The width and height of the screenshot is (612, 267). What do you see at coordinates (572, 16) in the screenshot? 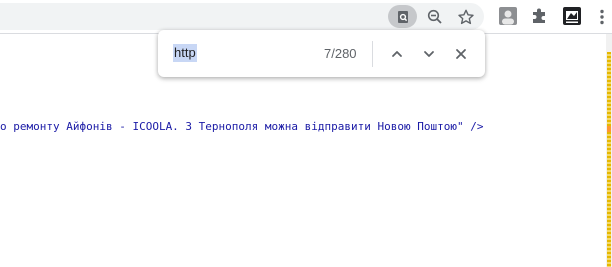
I see `extension-dark-icon` at bounding box center [572, 16].